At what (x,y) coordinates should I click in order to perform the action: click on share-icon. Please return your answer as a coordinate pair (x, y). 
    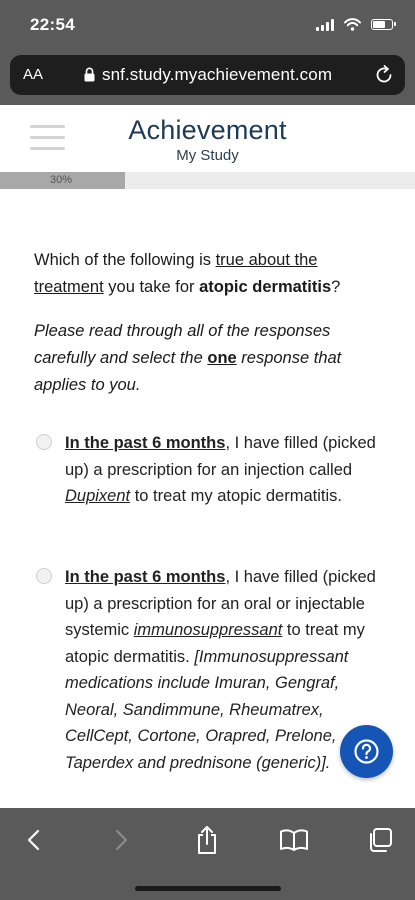
    Looking at the image, I should click on (207, 840).